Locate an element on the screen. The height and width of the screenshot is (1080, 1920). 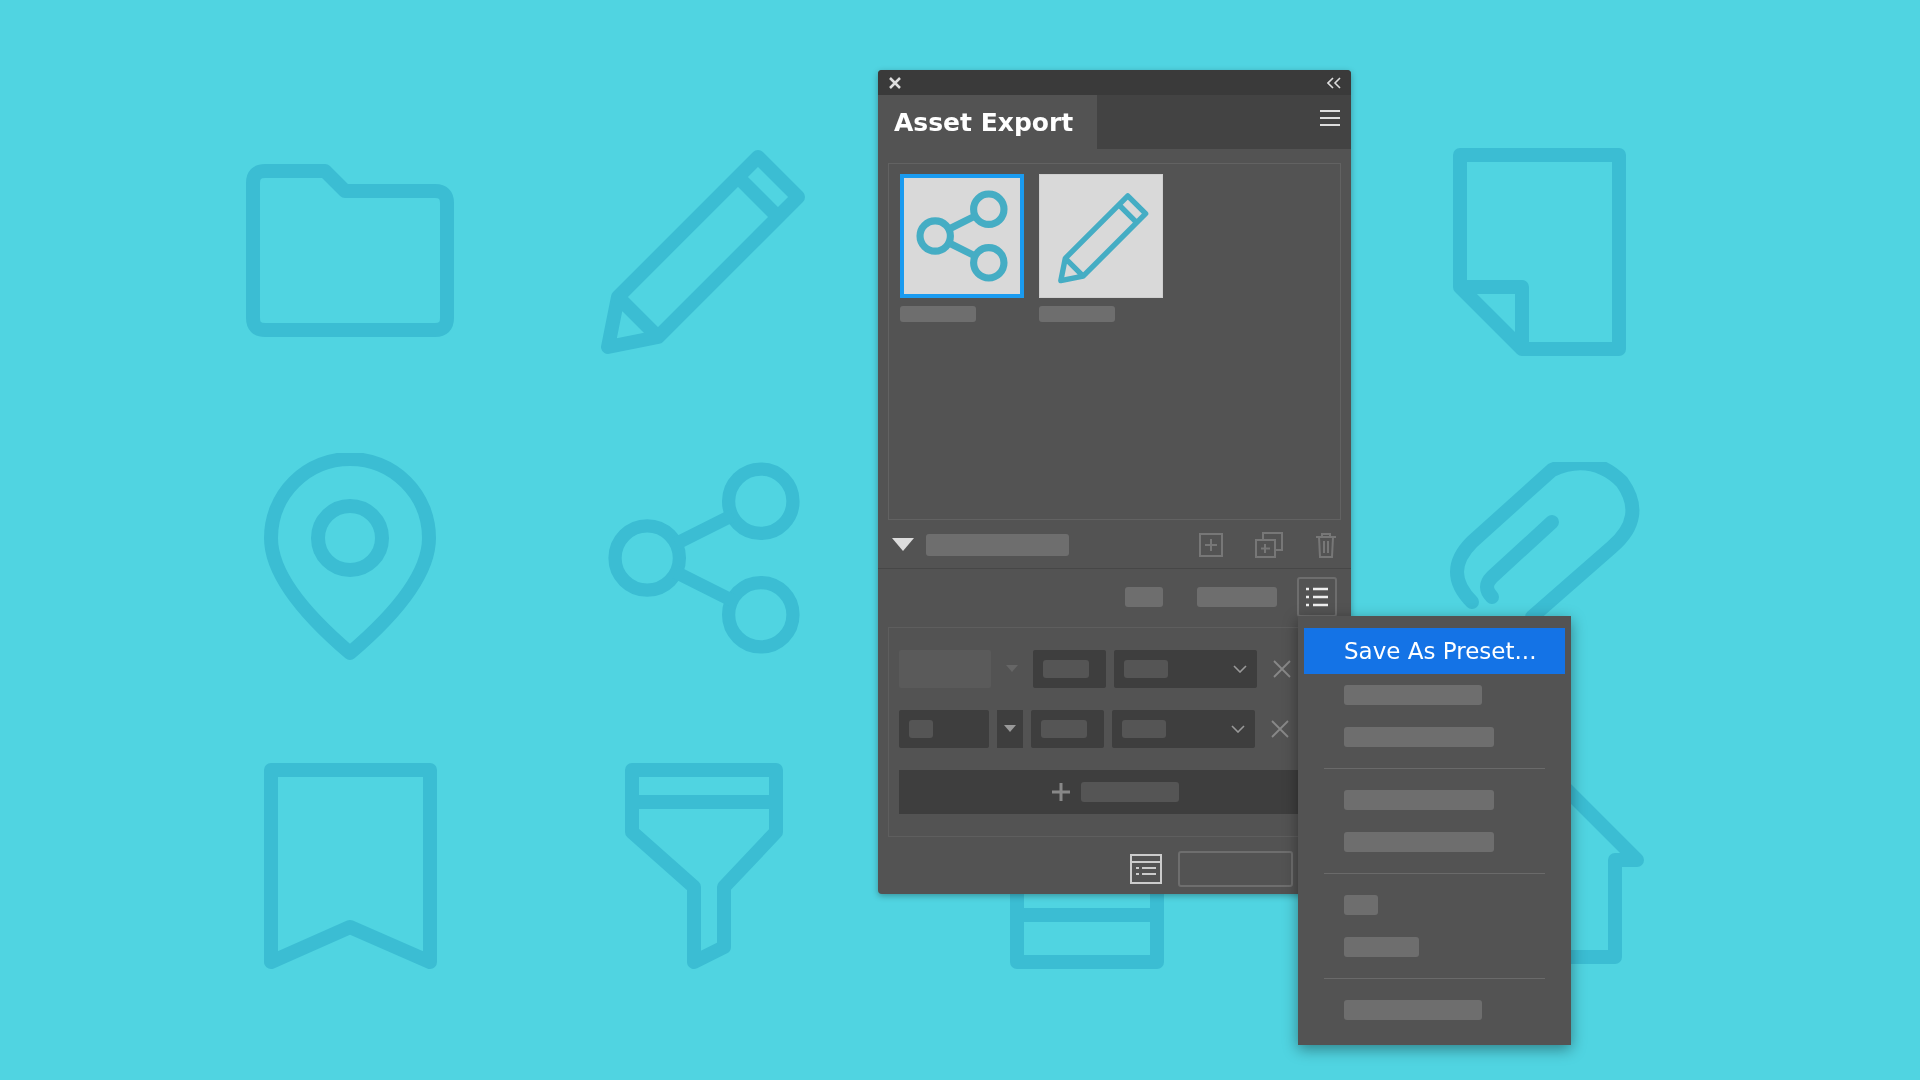
duplicate-icon is located at coordinates (1269, 545).